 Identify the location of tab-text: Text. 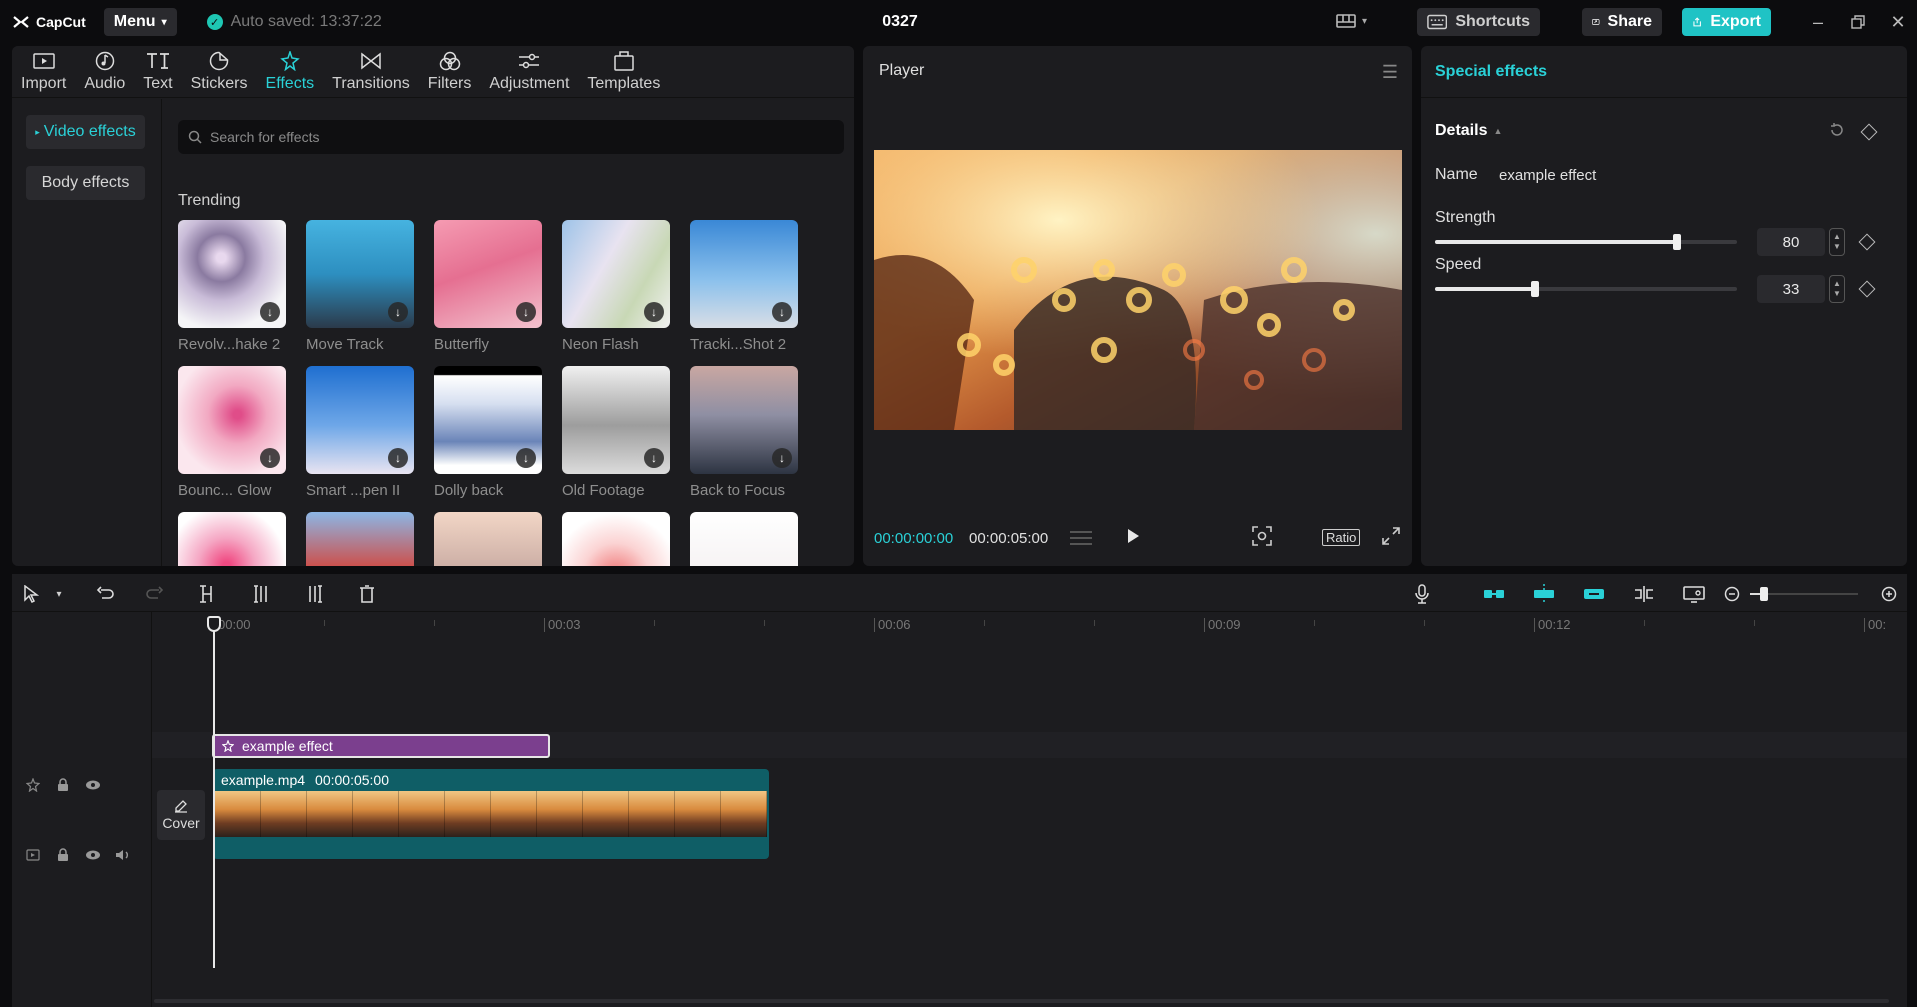
(157, 71).